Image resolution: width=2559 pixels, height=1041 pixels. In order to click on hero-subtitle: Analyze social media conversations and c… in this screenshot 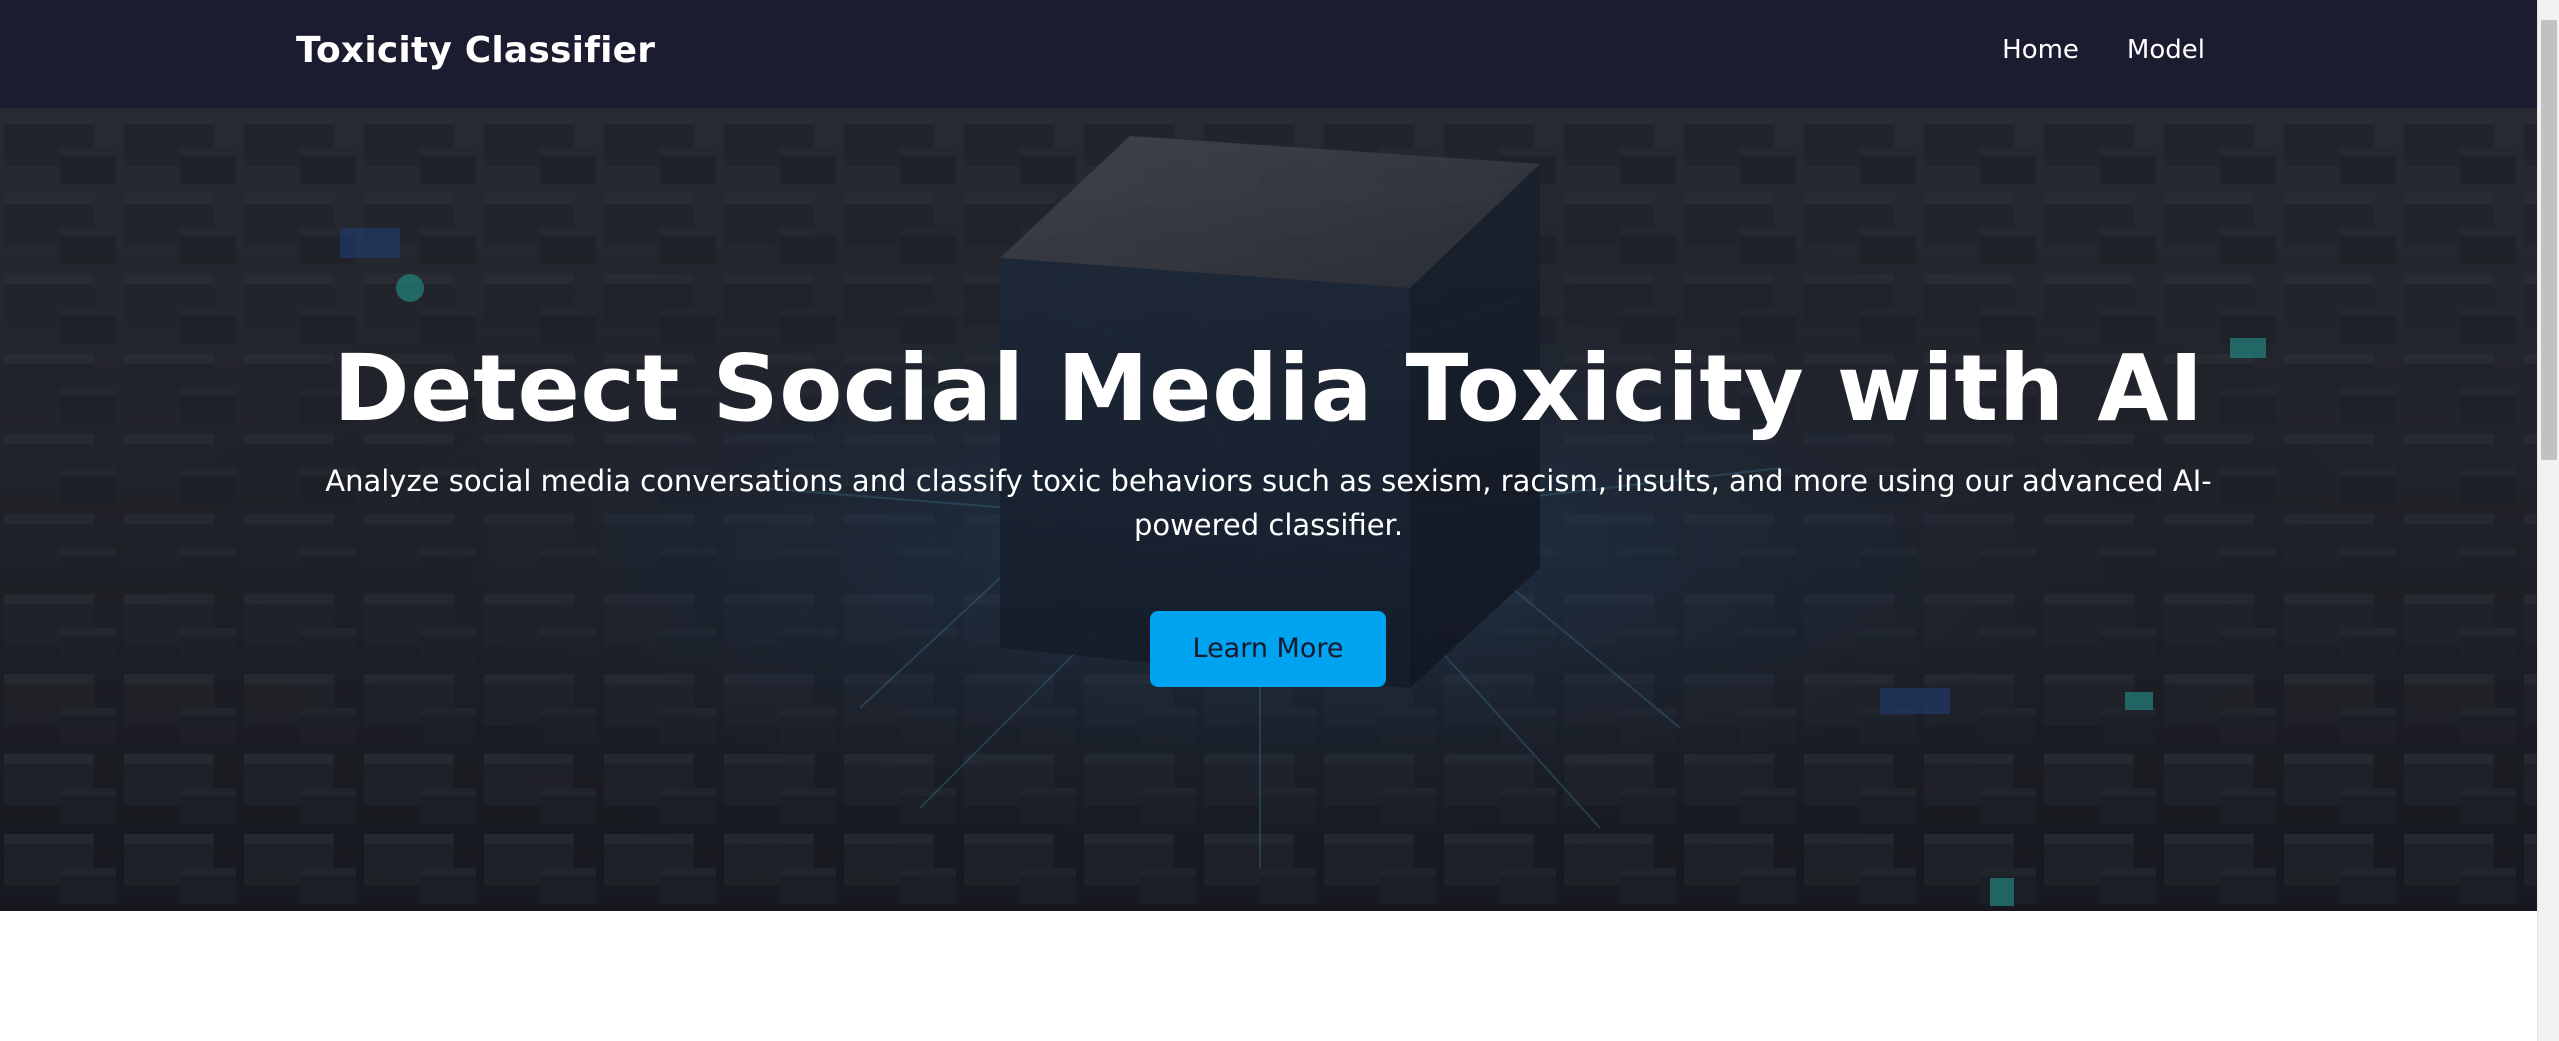, I will do `click(1268, 503)`.